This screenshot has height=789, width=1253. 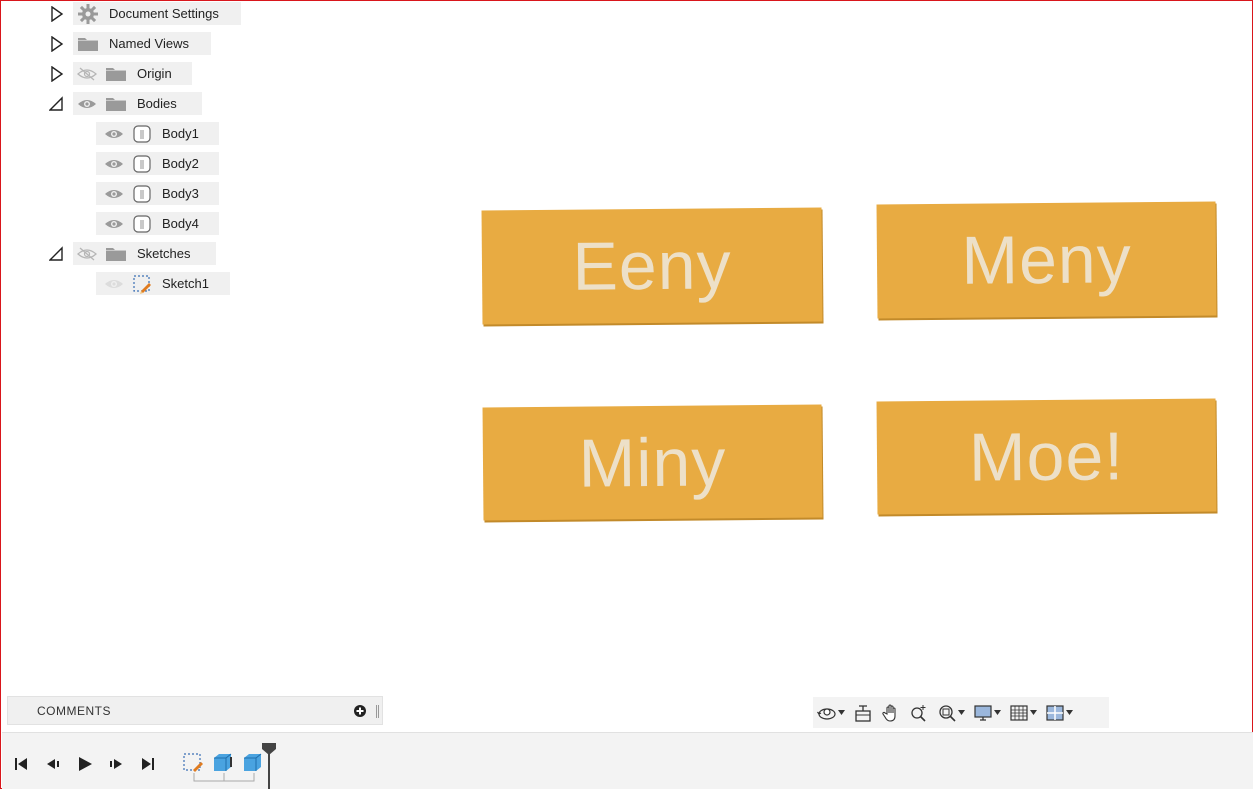 I want to click on comments-title: COMMENTS, so click(x=74, y=710).